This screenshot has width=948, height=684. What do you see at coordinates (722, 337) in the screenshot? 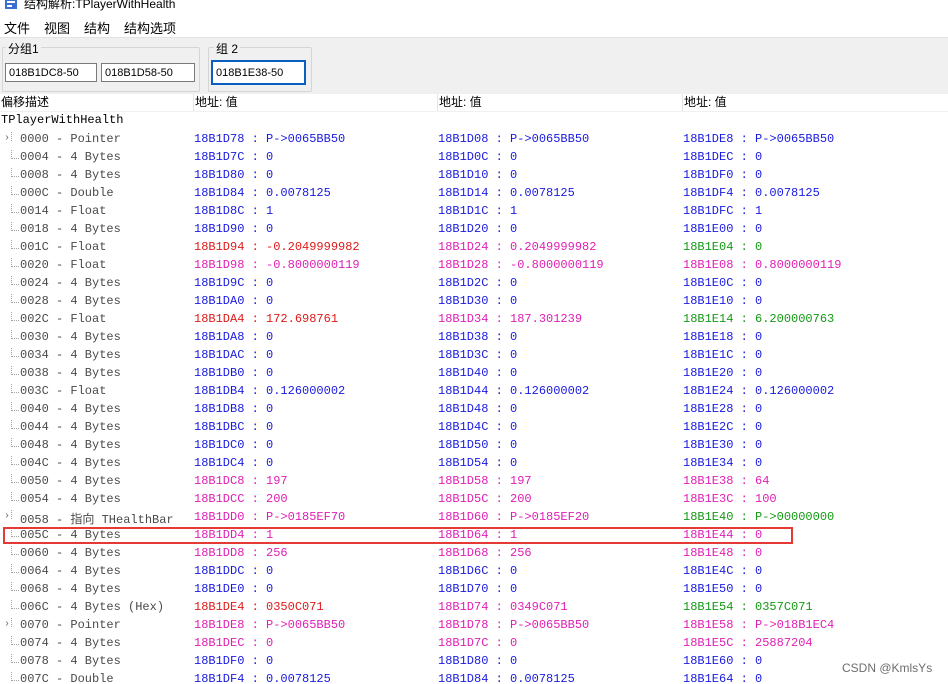
I see `address-value-cell: 18B1E18 : 0` at bounding box center [722, 337].